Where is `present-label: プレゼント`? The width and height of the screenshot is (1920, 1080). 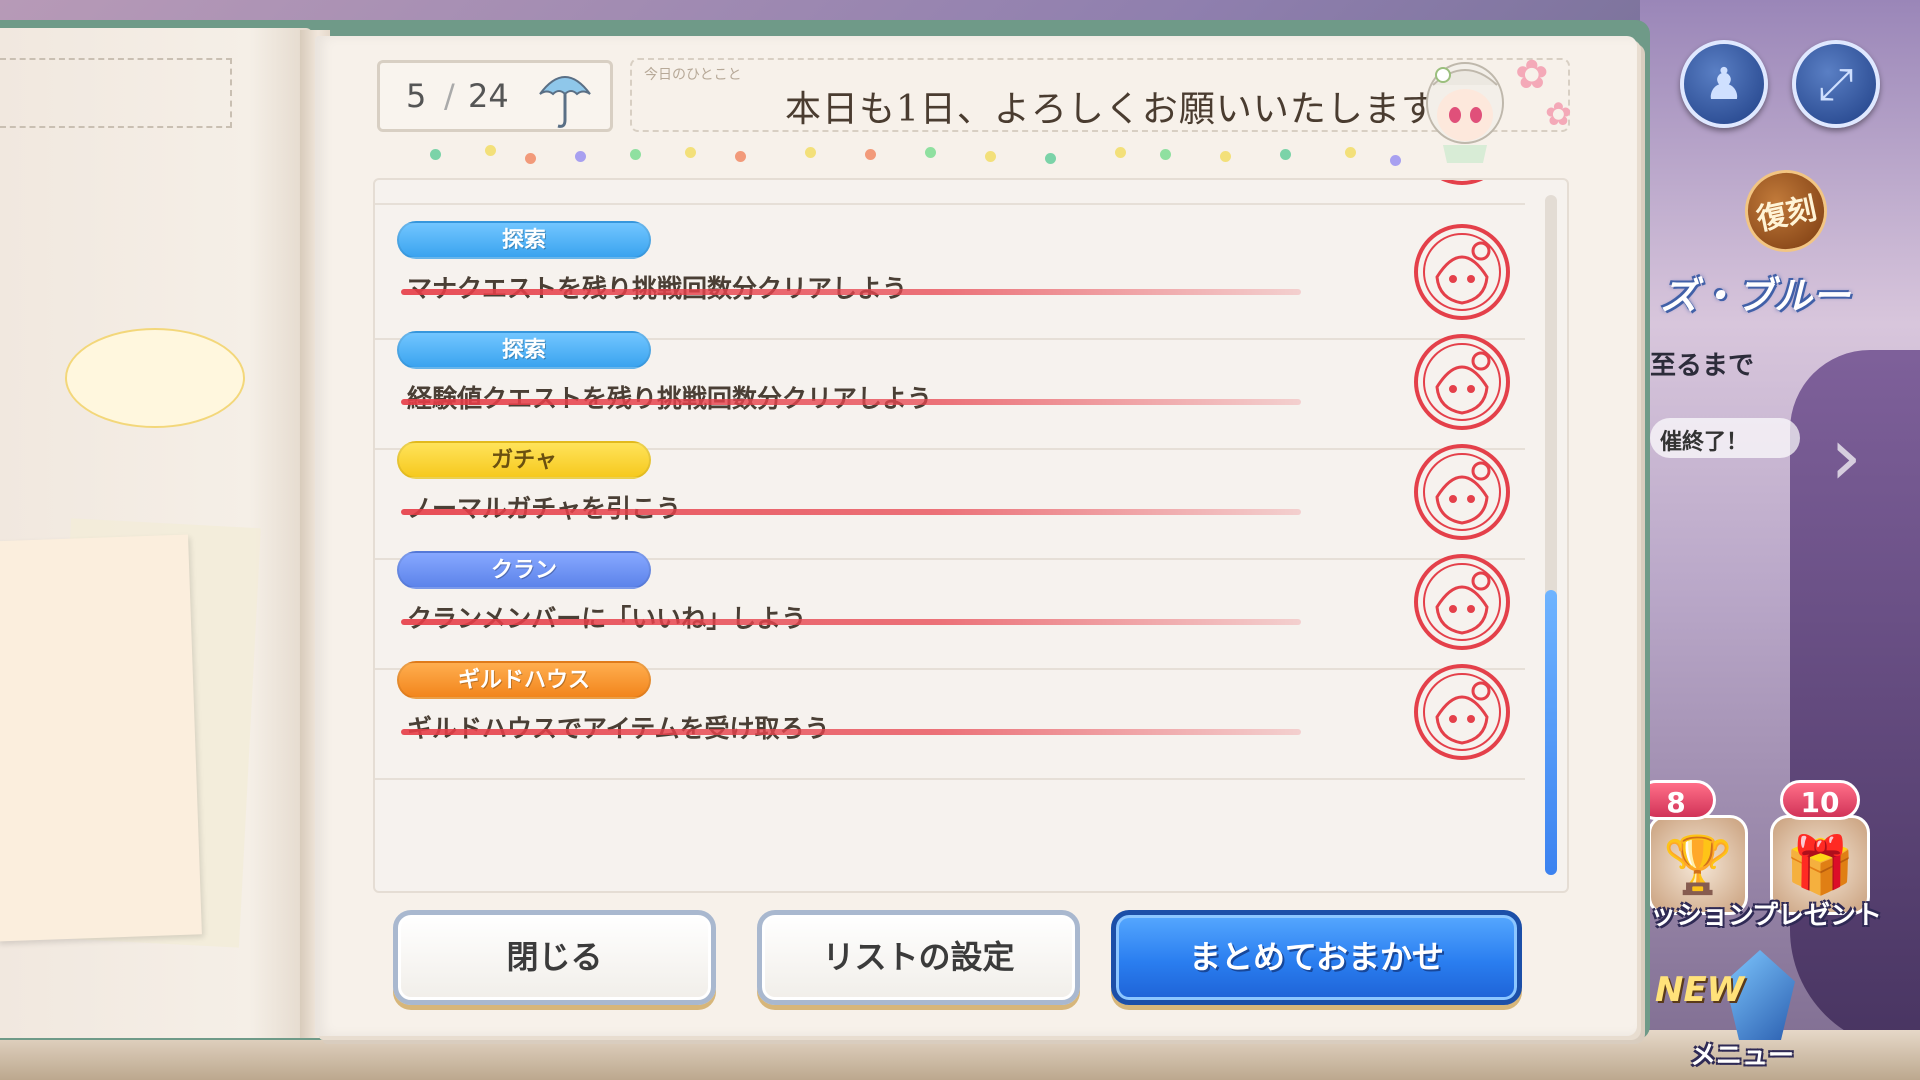 present-label: プレゼント is located at coordinates (1817, 913).